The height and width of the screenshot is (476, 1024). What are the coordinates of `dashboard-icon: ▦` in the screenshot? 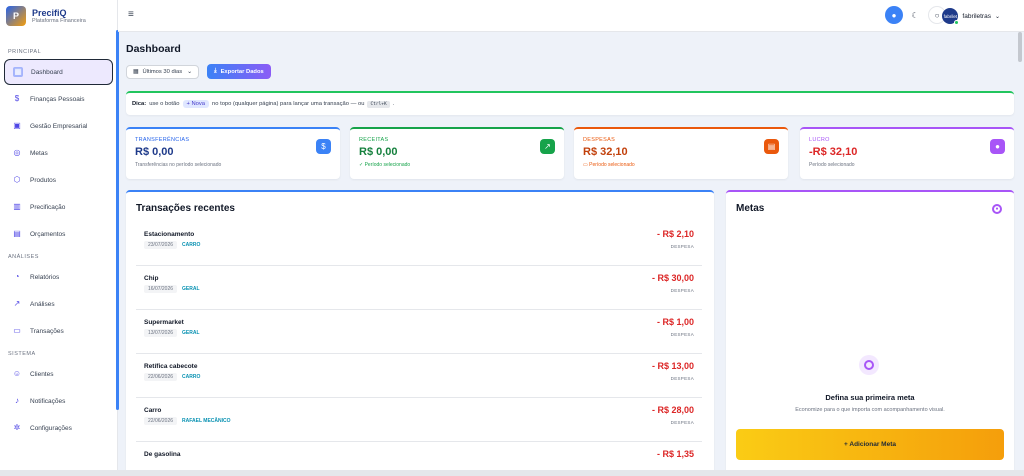 It's located at (18, 72).